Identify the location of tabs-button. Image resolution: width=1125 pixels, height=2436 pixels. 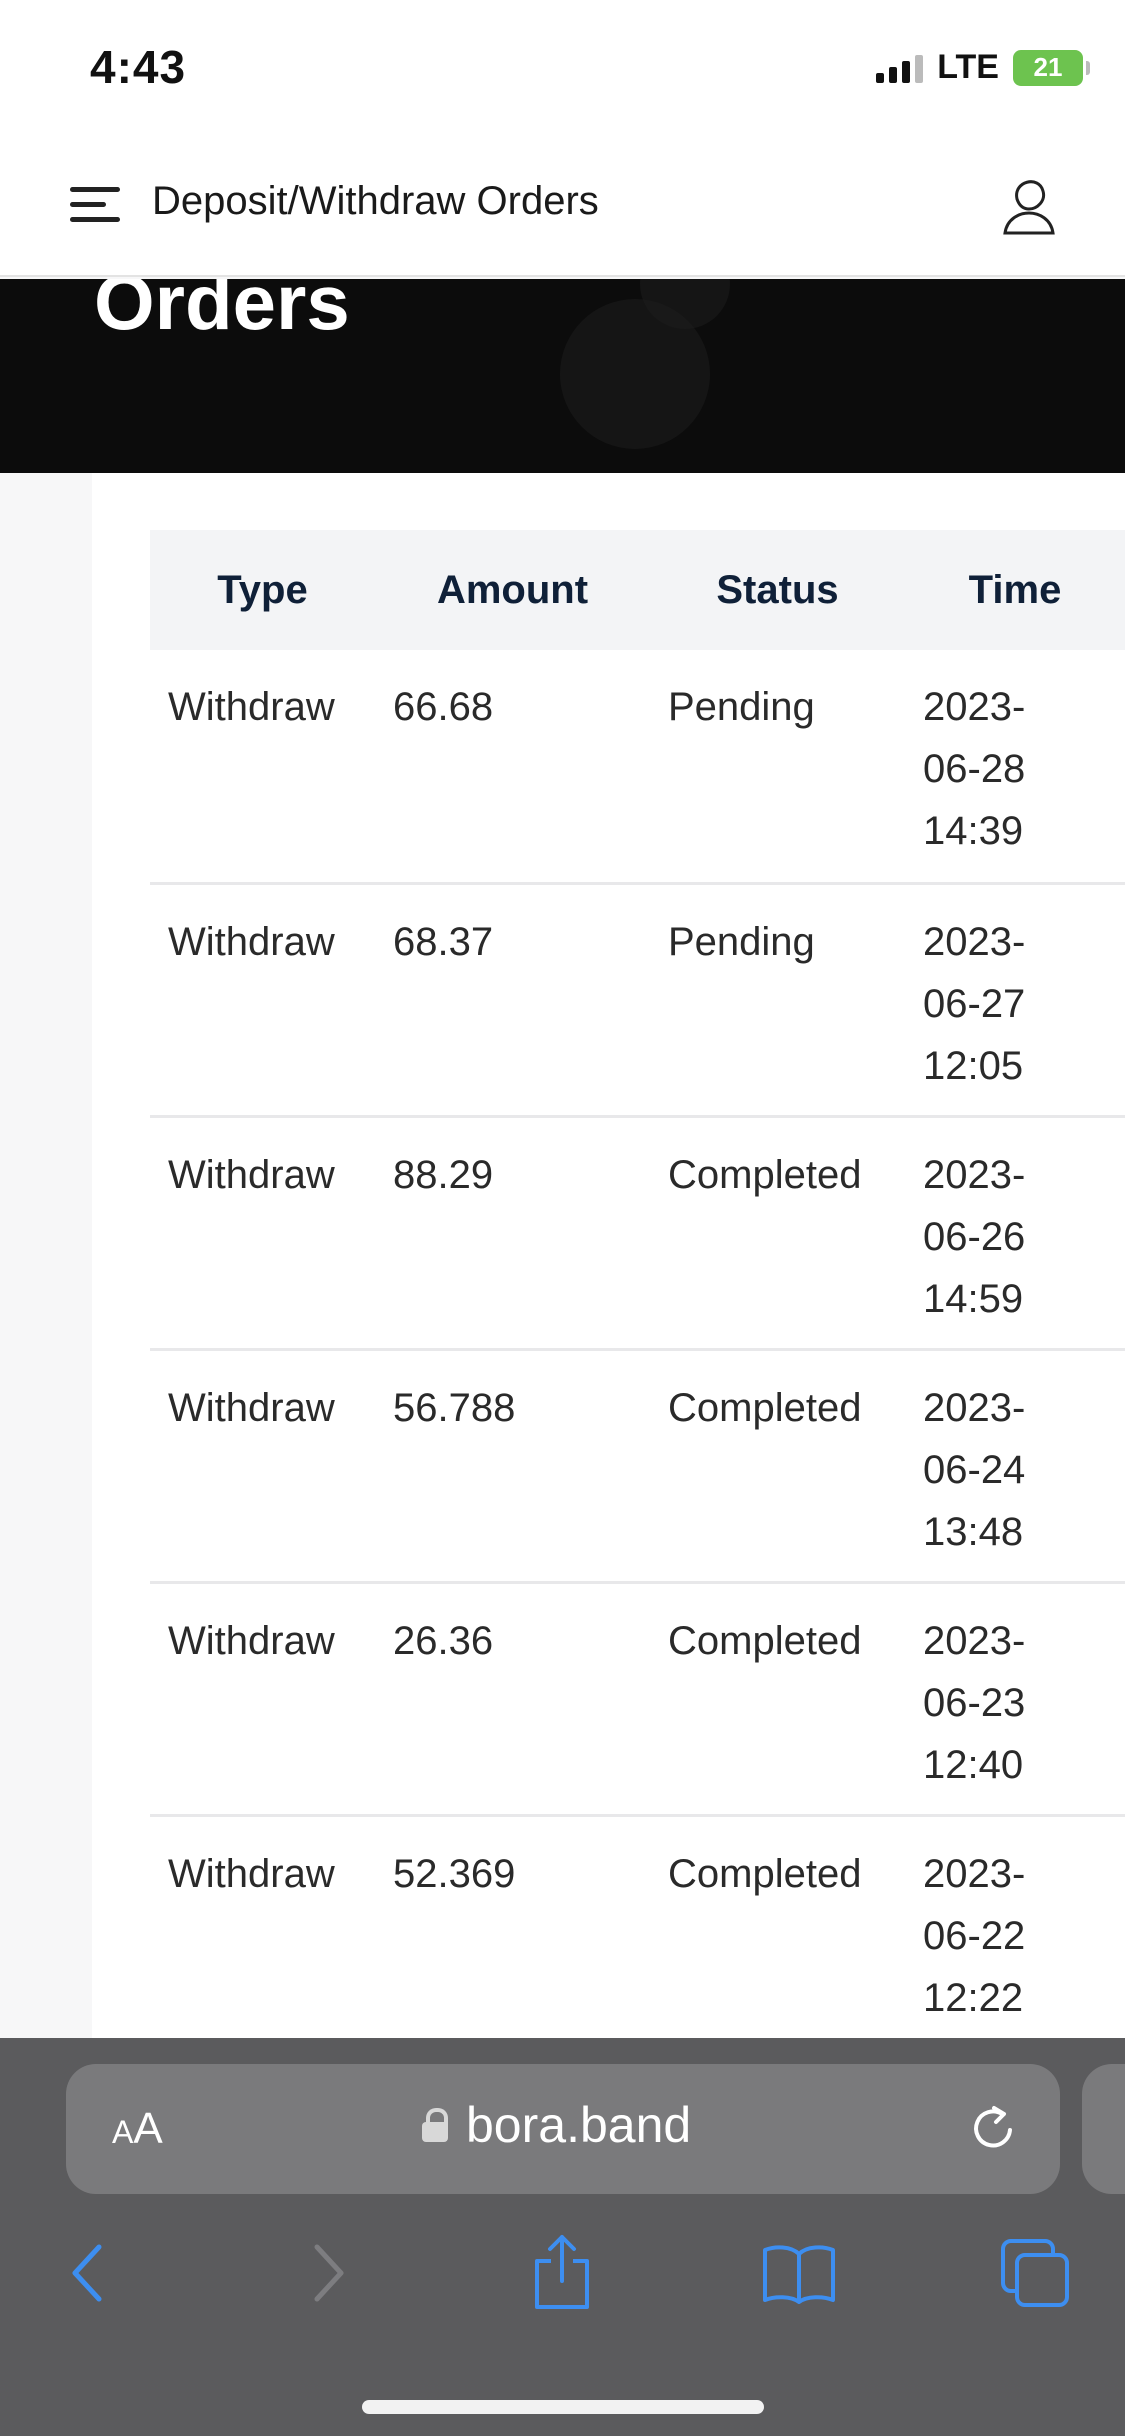
(1035, 2273).